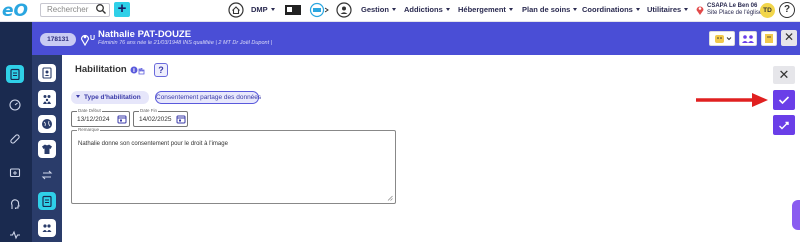 The width and height of the screenshot is (800, 242). I want to click on tshirt-icon, so click(47, 149).